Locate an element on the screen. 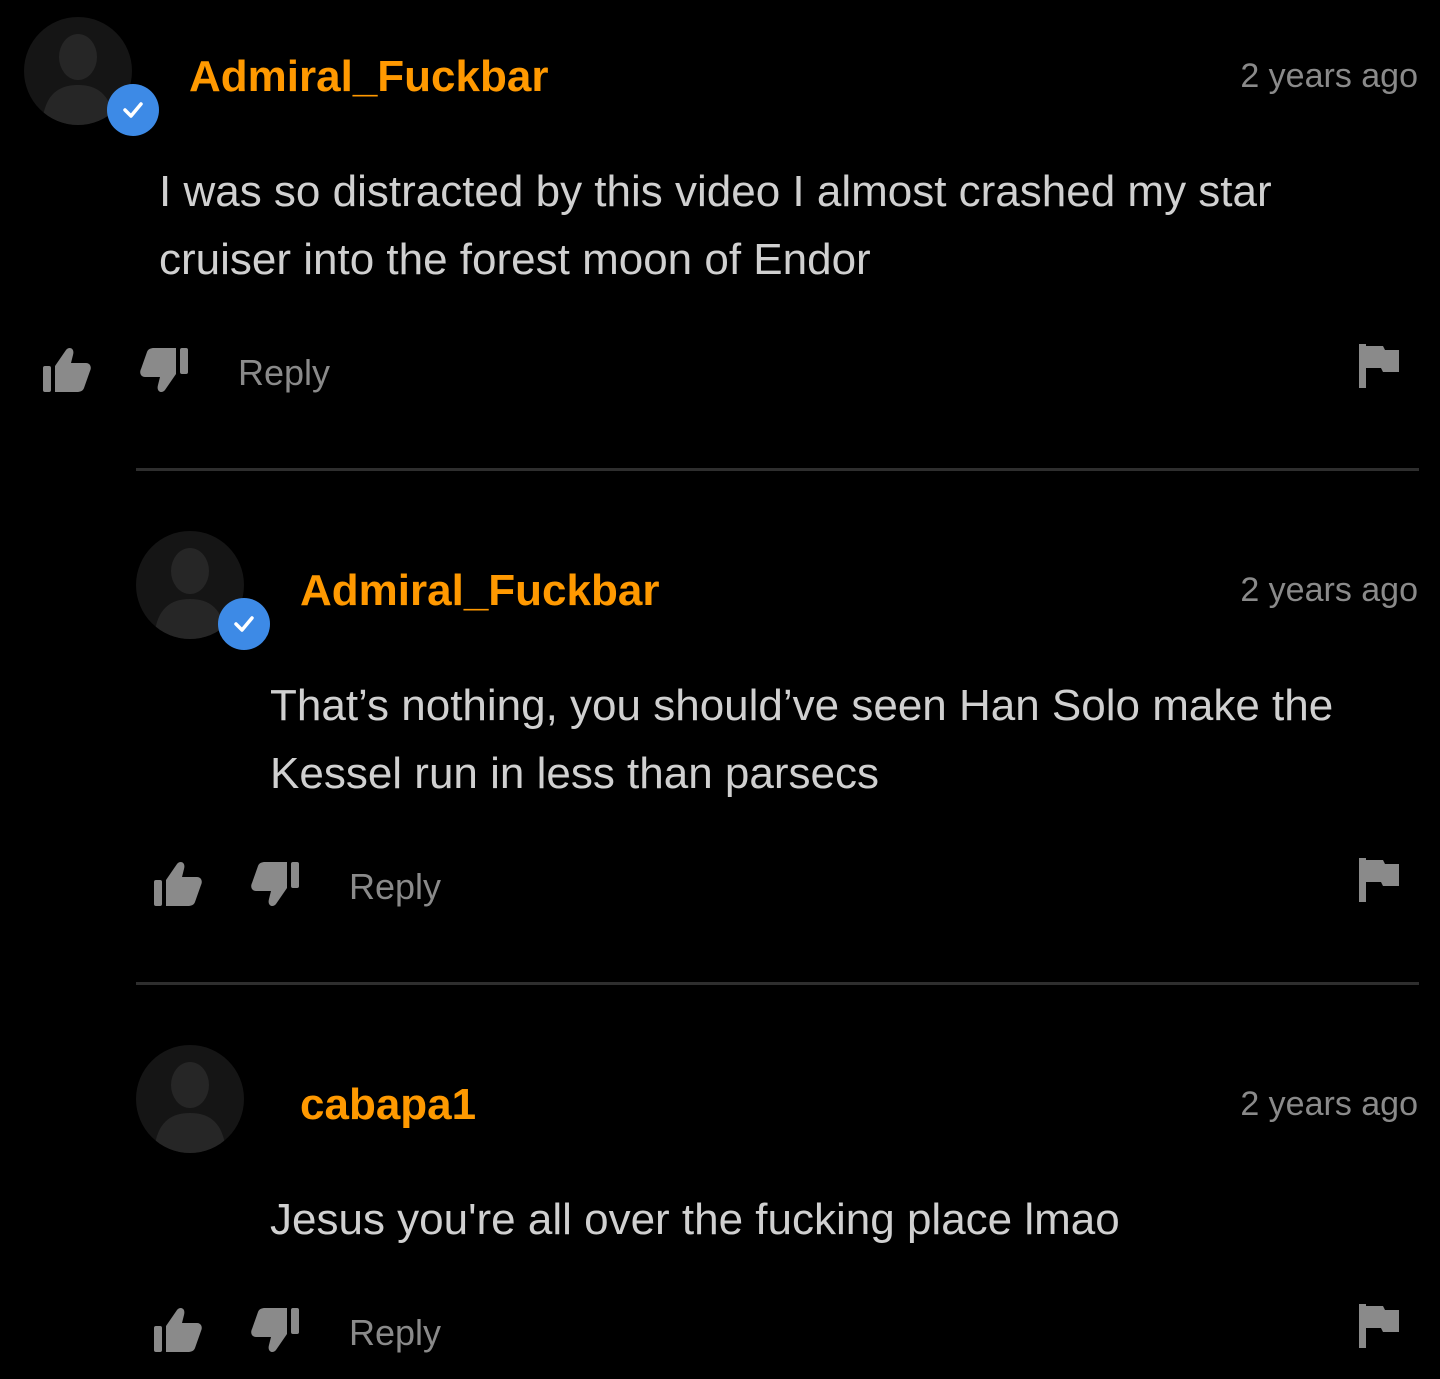 The image size is (1440, 1379). comment-text-line: cruiser into the forest moon of Endor is located at coordinates (515, 259).